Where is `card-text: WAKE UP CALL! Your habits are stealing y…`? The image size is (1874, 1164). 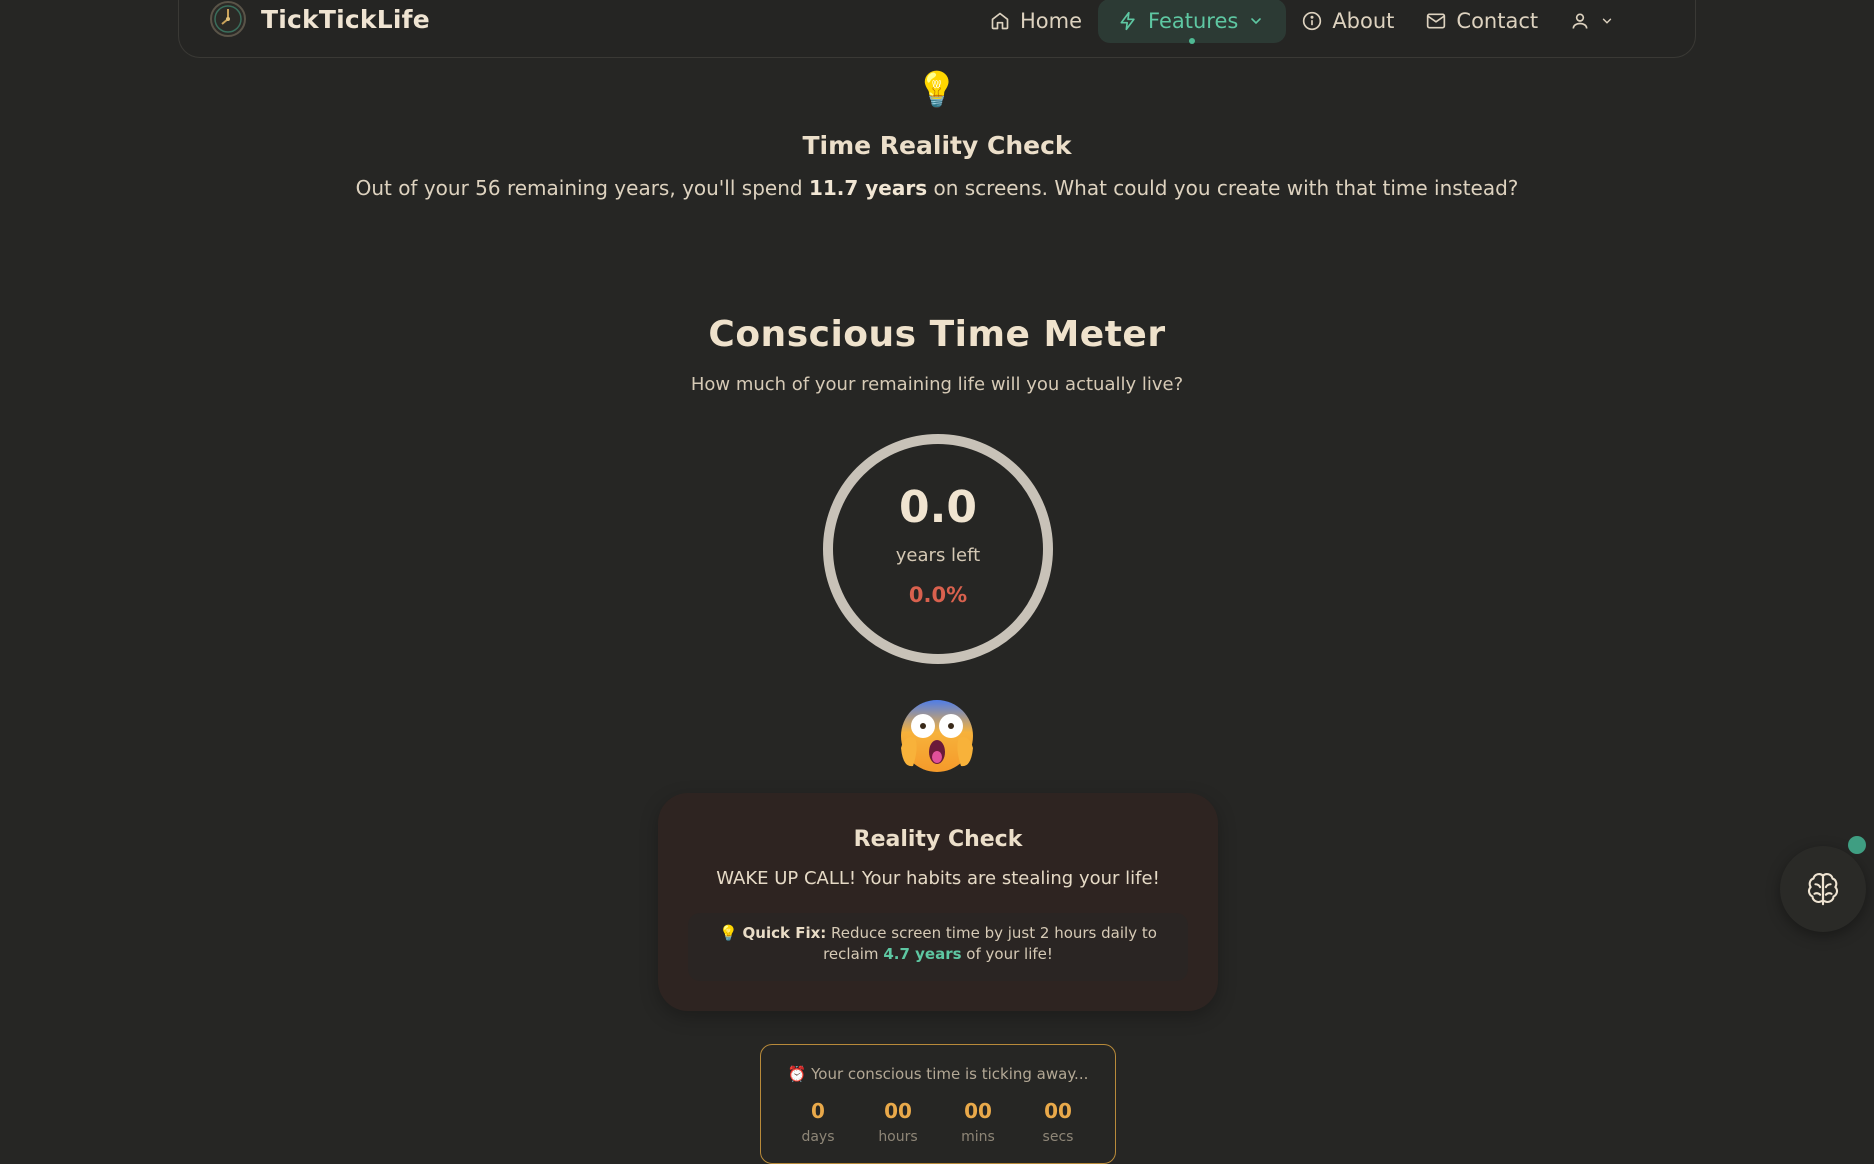
card-text: WAKE UP CALL! Your habits are stealing y… is located at coordinates (938, 878).